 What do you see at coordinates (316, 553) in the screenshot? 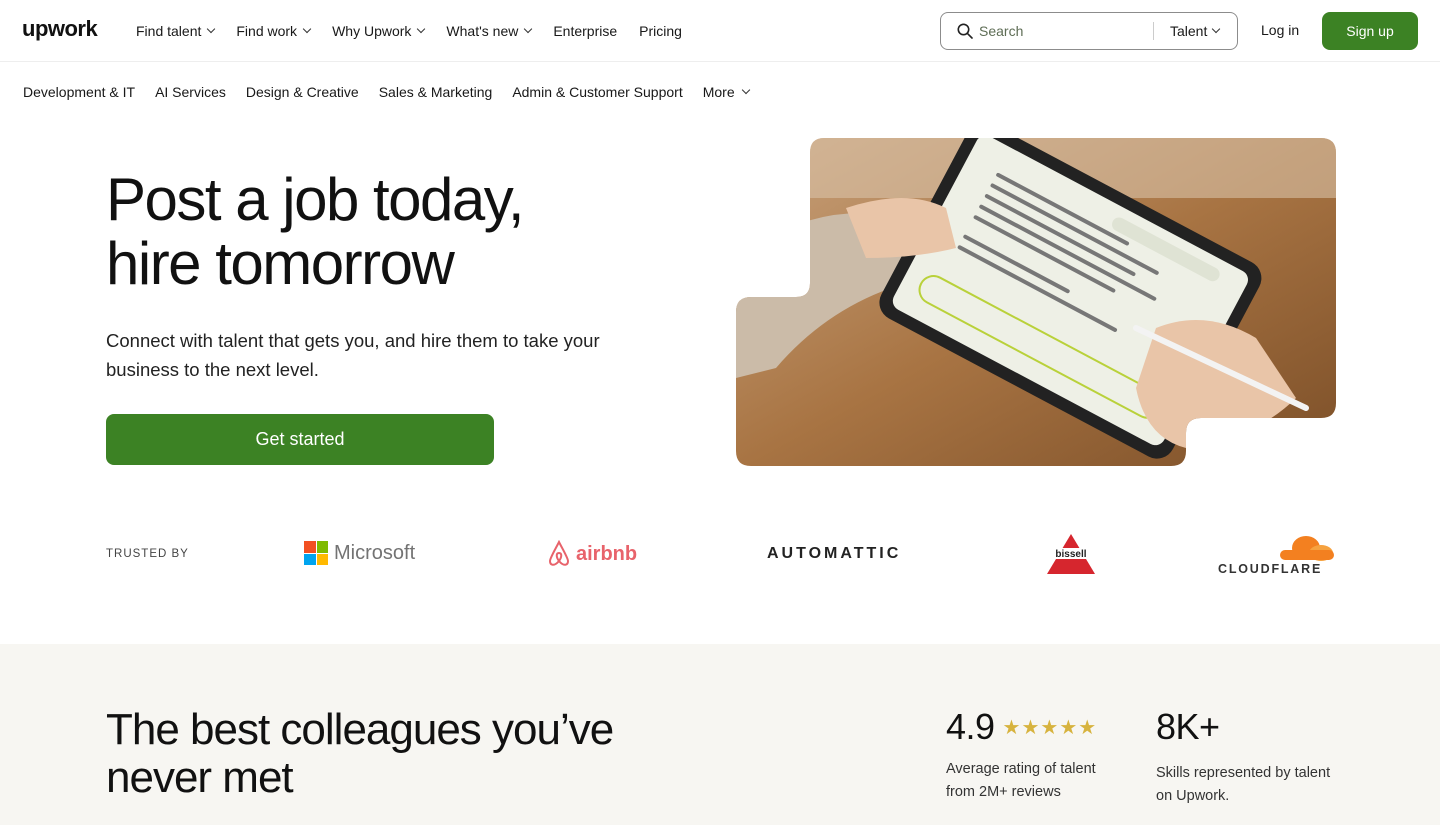
I see `microsoft-icon` at bounding box center [316, 553].